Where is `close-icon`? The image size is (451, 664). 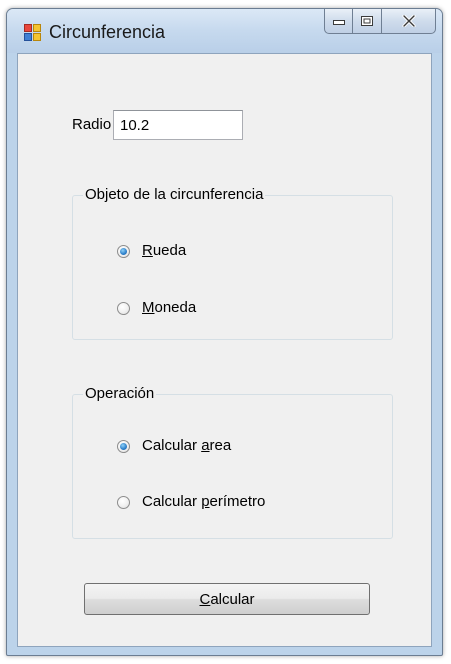
close-icon is located at coordinates (408, 21).